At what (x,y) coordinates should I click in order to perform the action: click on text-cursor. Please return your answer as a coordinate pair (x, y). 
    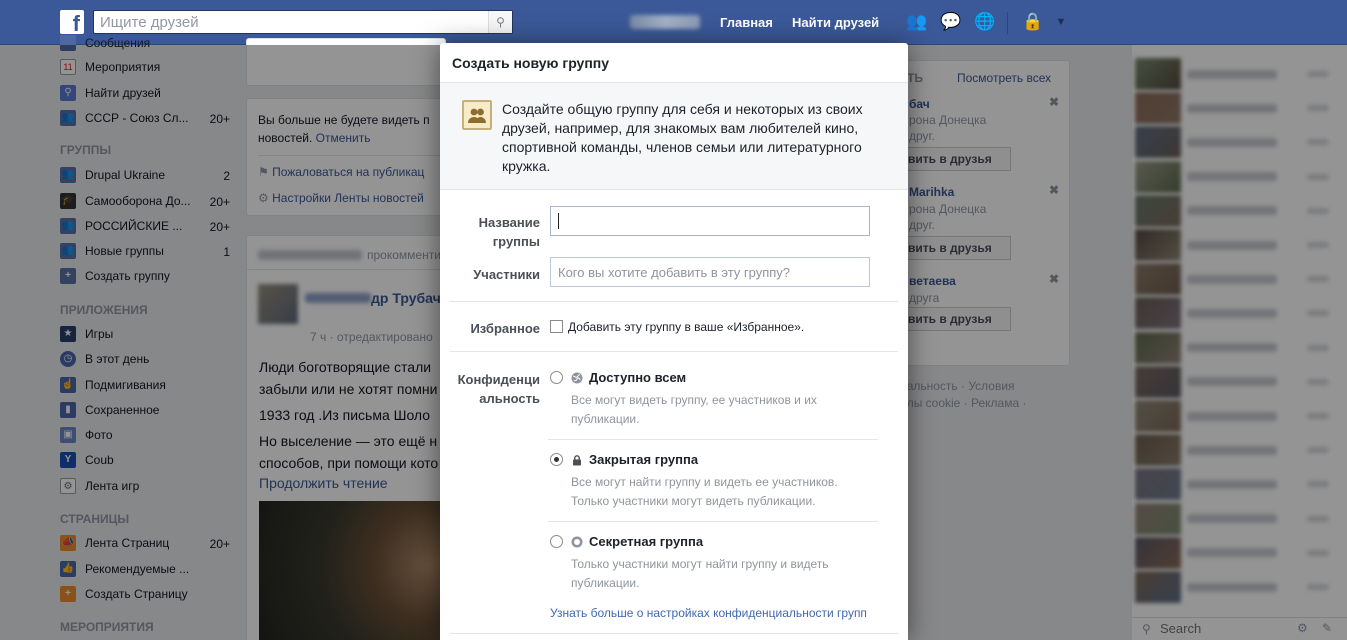
    Looking at the image, I should click on (558, 221).